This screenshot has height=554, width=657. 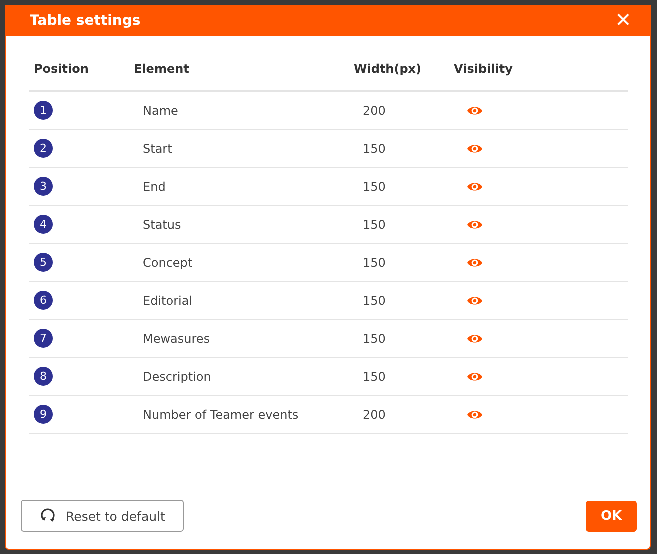 I want to click on position-badge: 9, so click(x=43, y=414).